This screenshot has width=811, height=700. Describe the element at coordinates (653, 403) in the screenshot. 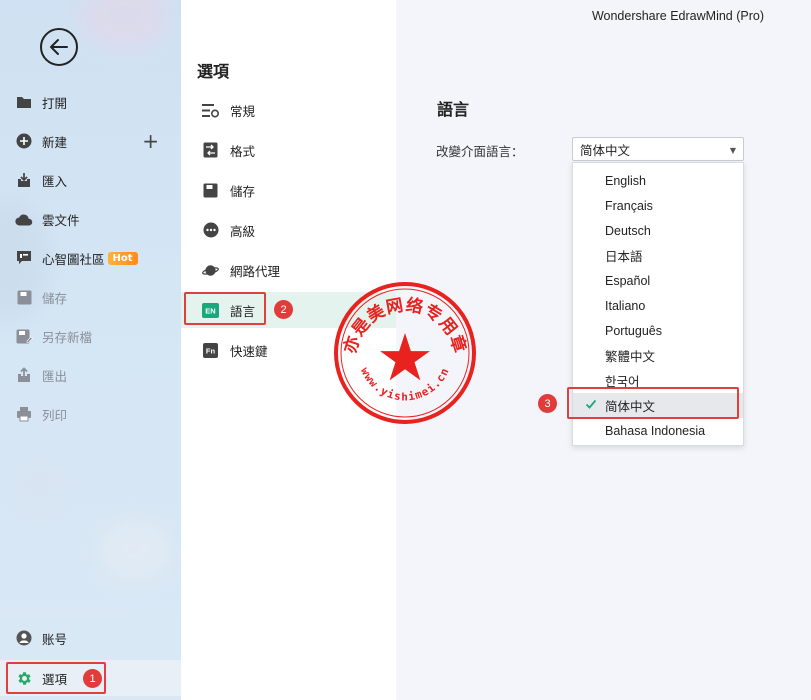

I see `highlight-box-simplified-chinese` at that location.